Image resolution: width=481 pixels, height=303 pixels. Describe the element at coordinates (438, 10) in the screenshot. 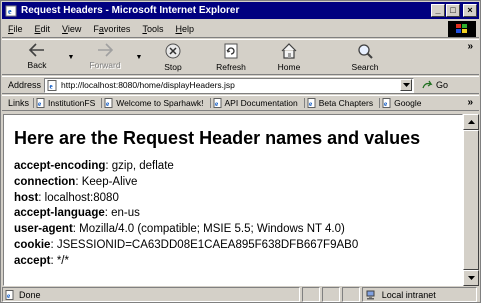

I see `minimize-button: _` at that location.